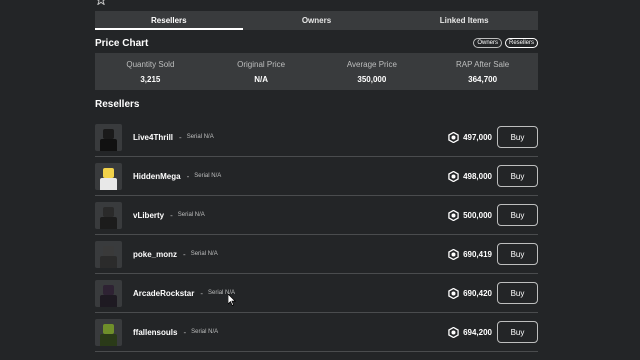  Describe the element at coordinates (169, 20) in the screenshot. I see `tab-resellers: Resellers` at that location.